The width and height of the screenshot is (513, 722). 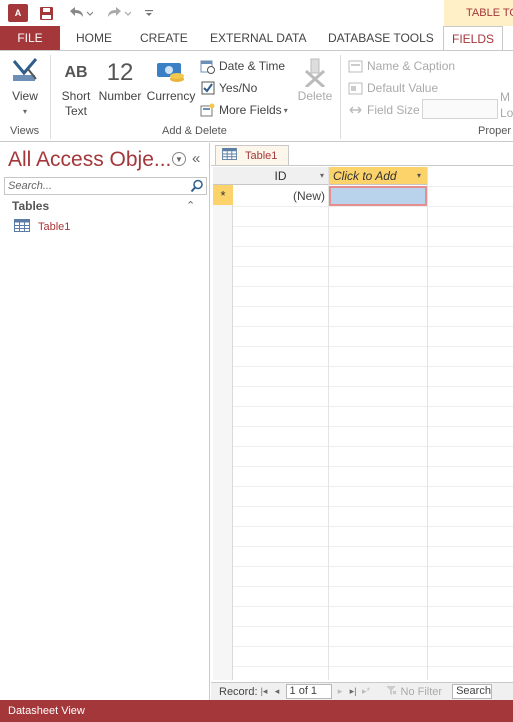 I want to click on select-all-cell, so click(x=223, y=176).